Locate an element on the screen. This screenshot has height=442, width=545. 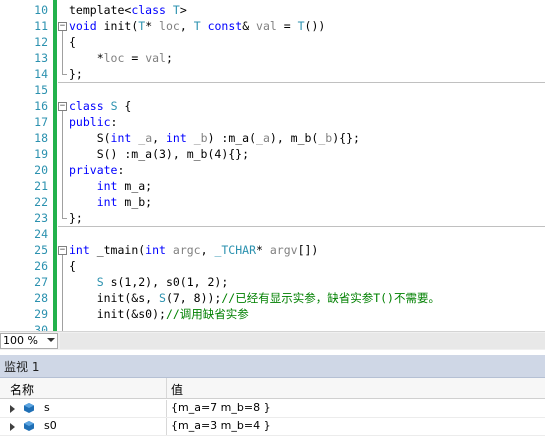
code-line: 15 is located at coordinates (272, 90).